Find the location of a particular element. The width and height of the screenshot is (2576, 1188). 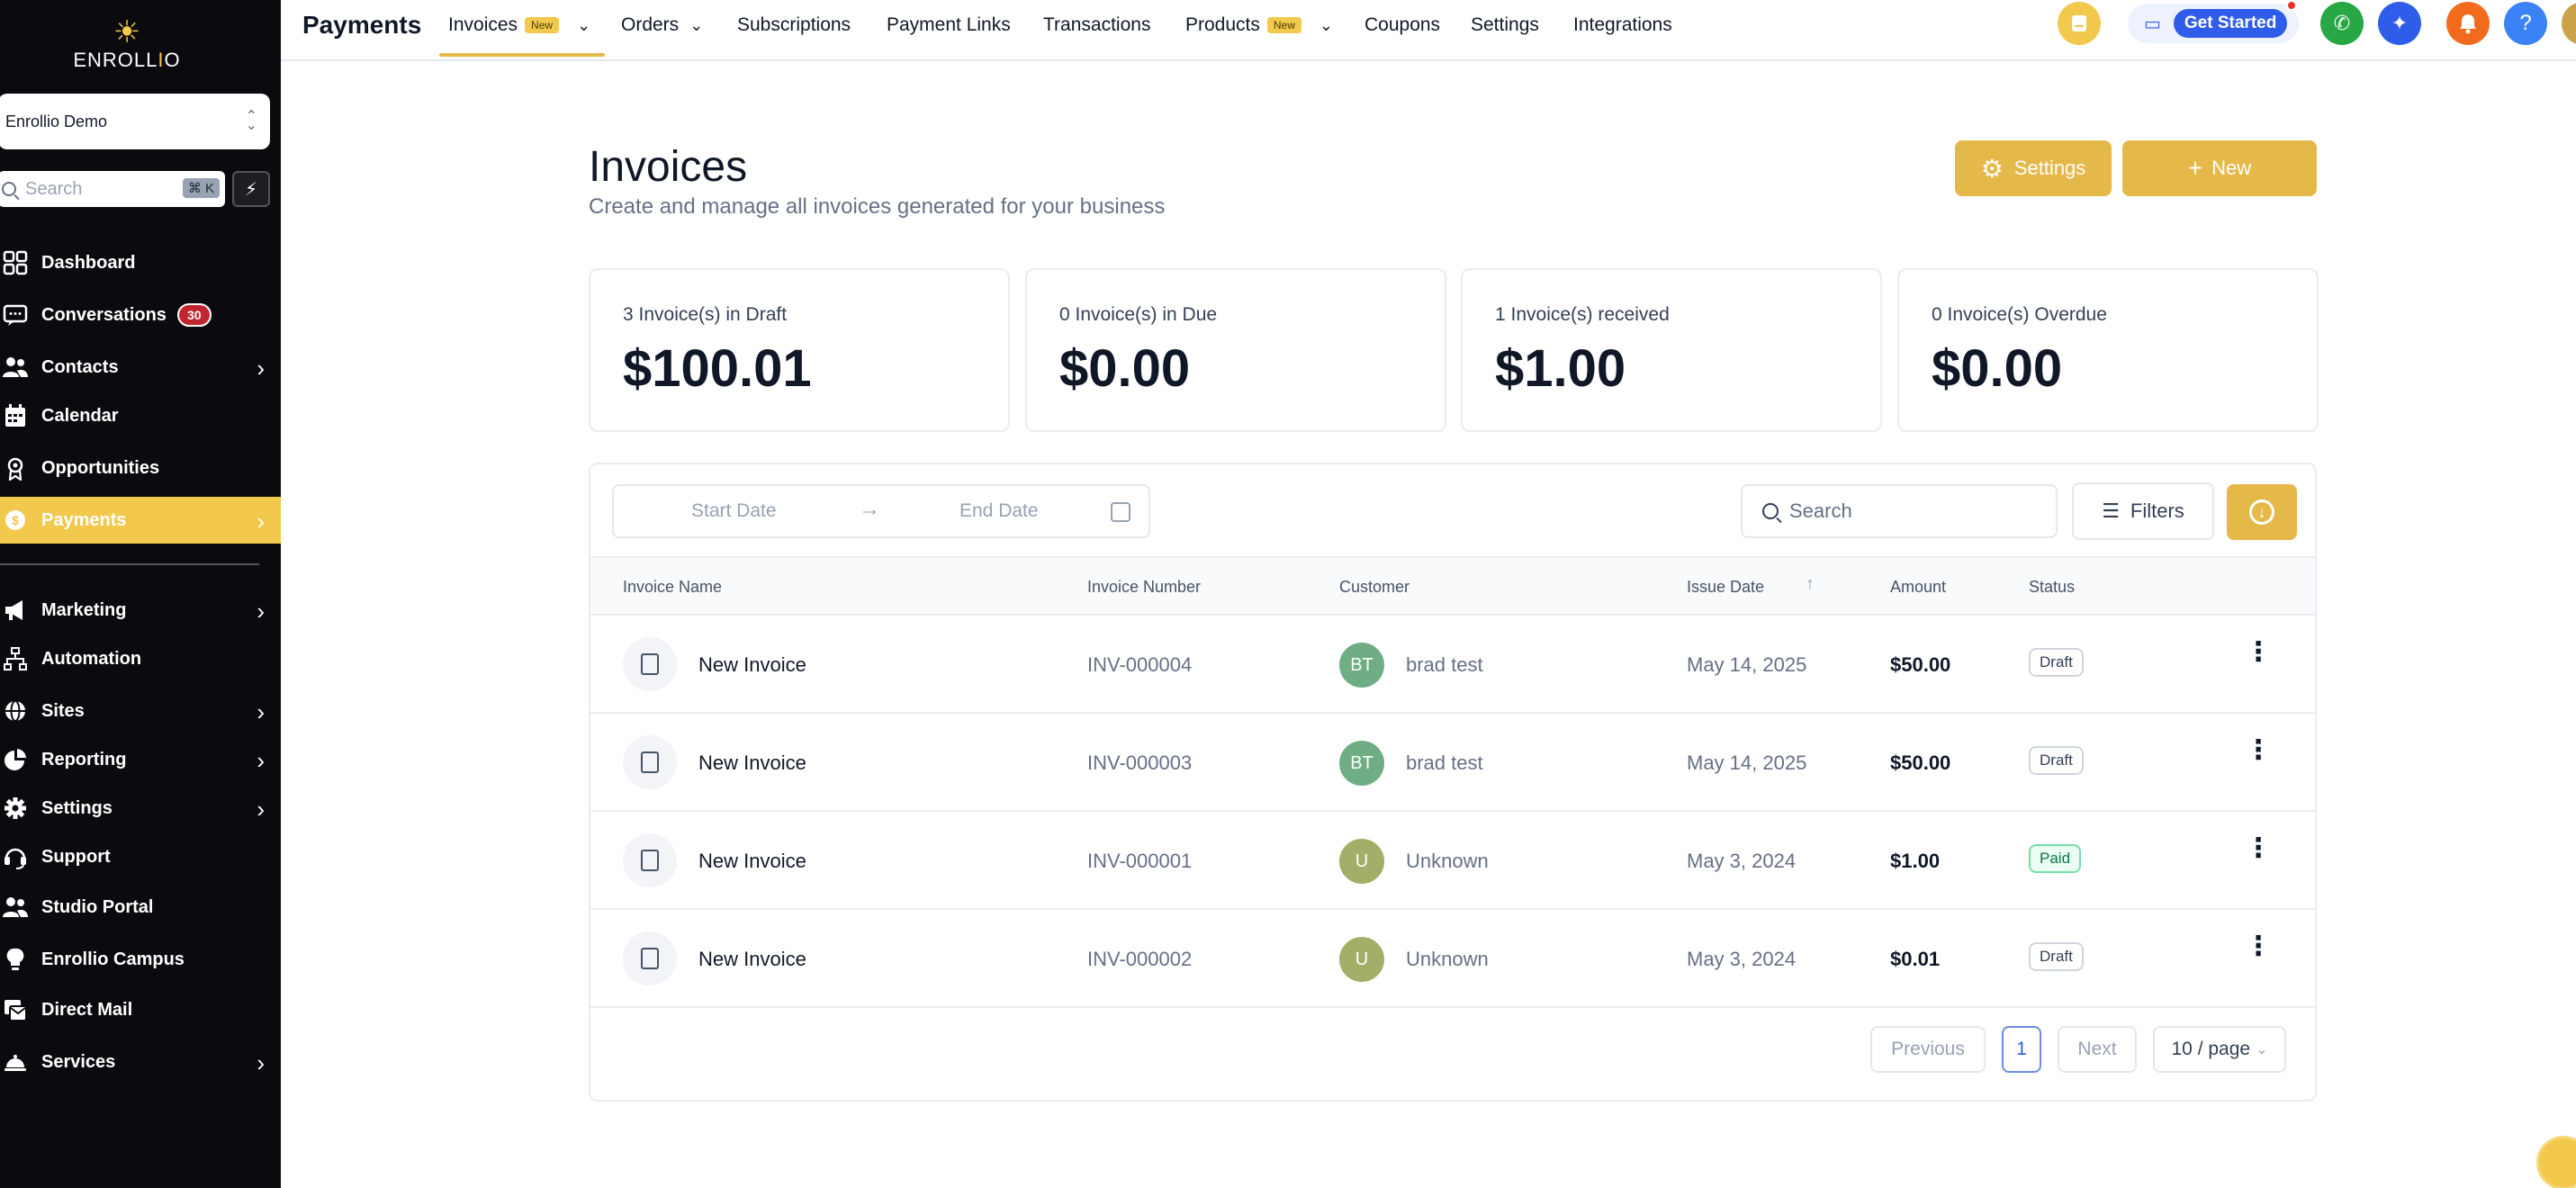

previous-page-button: Previous is located at coordinates (1928, 1049).